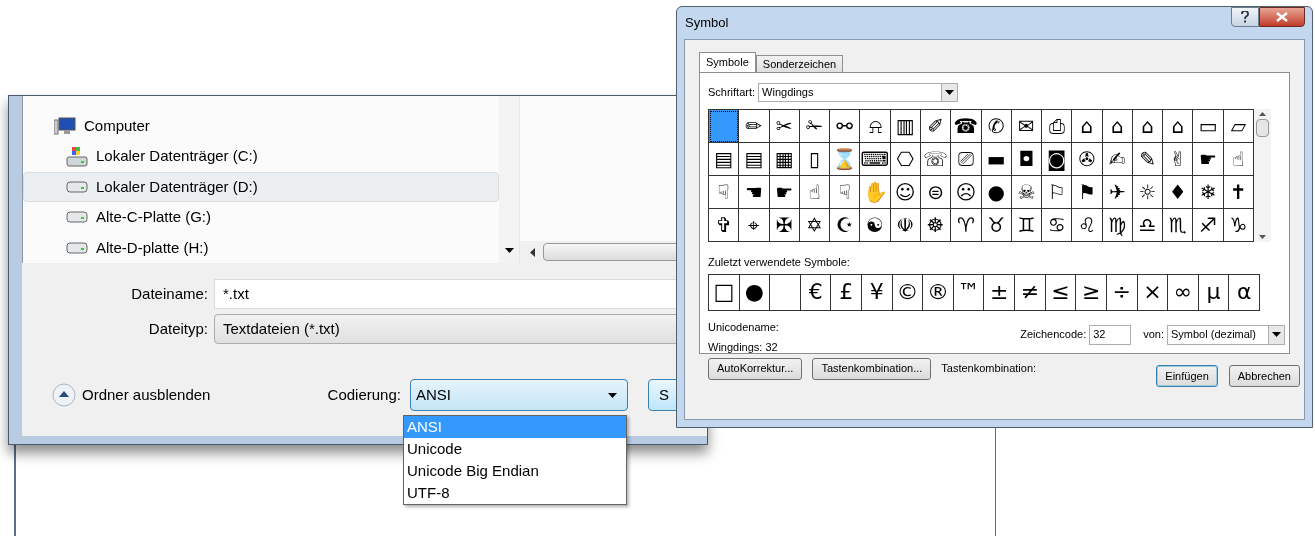  What do you see at coordinates (1187, 376) in the screenshot?
I see `insert-button: Einfügen` at bounding box center [1187, 376].